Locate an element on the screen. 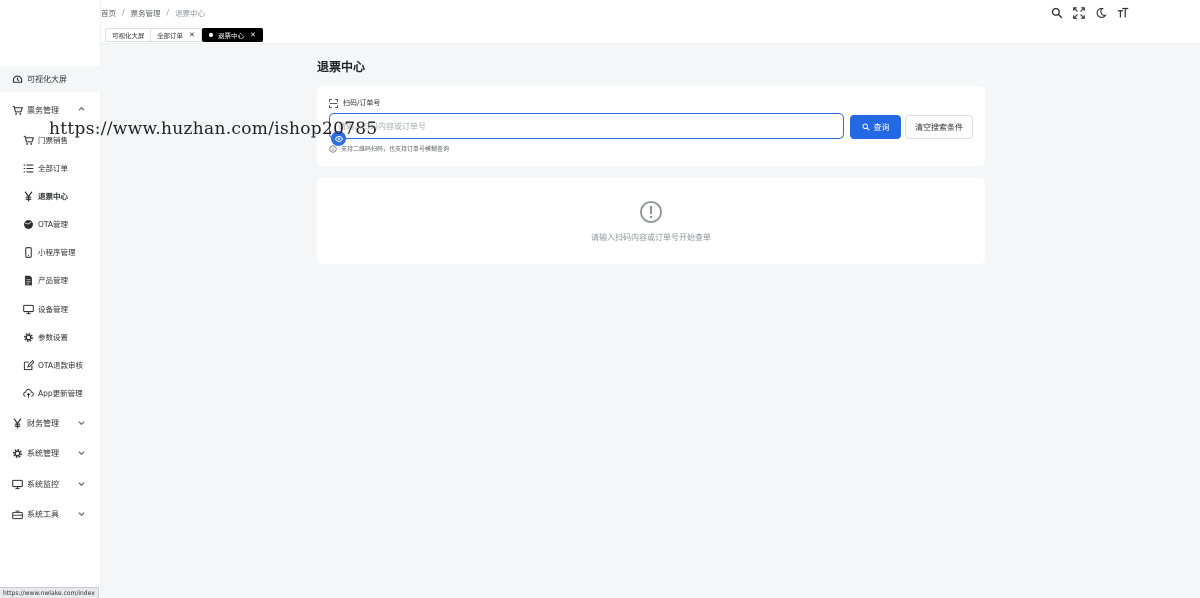  sidebar-item-label: 系统工具 is located at coordinates (43, 514).